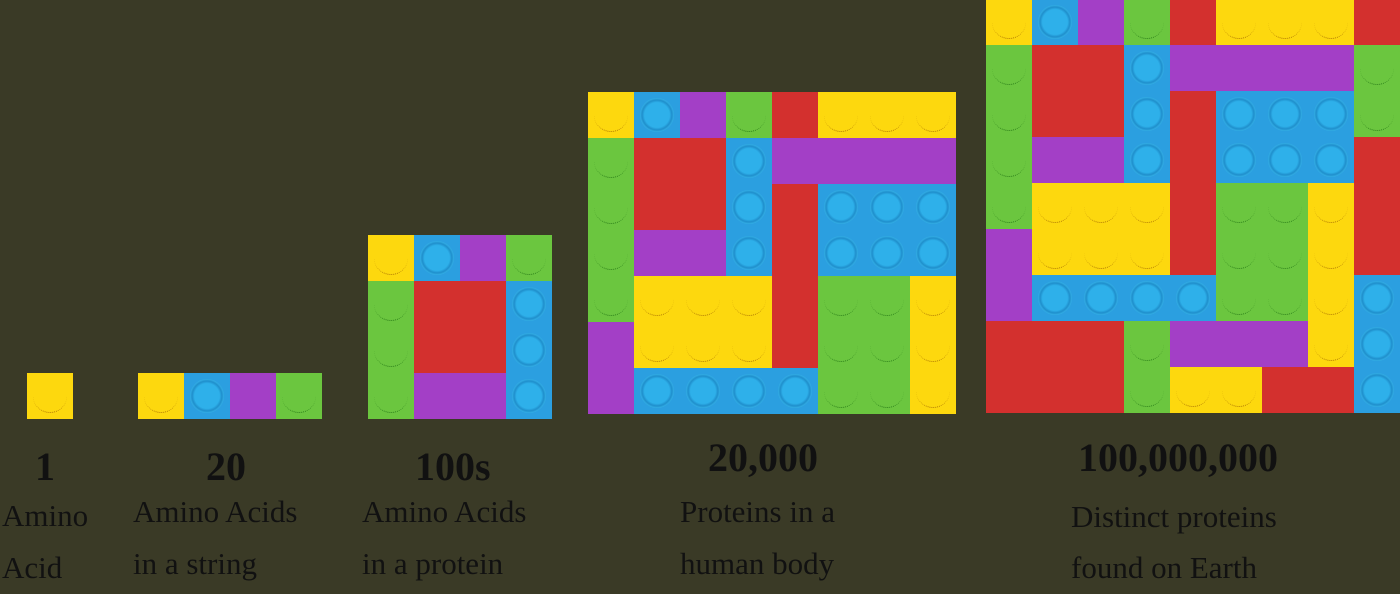 The width and height of the screenshot is (1400, 594). What do you see at coordinates (460, 327) in the screenshot?
I see `stage-3-red-brick` at bounding box center [460, 327].